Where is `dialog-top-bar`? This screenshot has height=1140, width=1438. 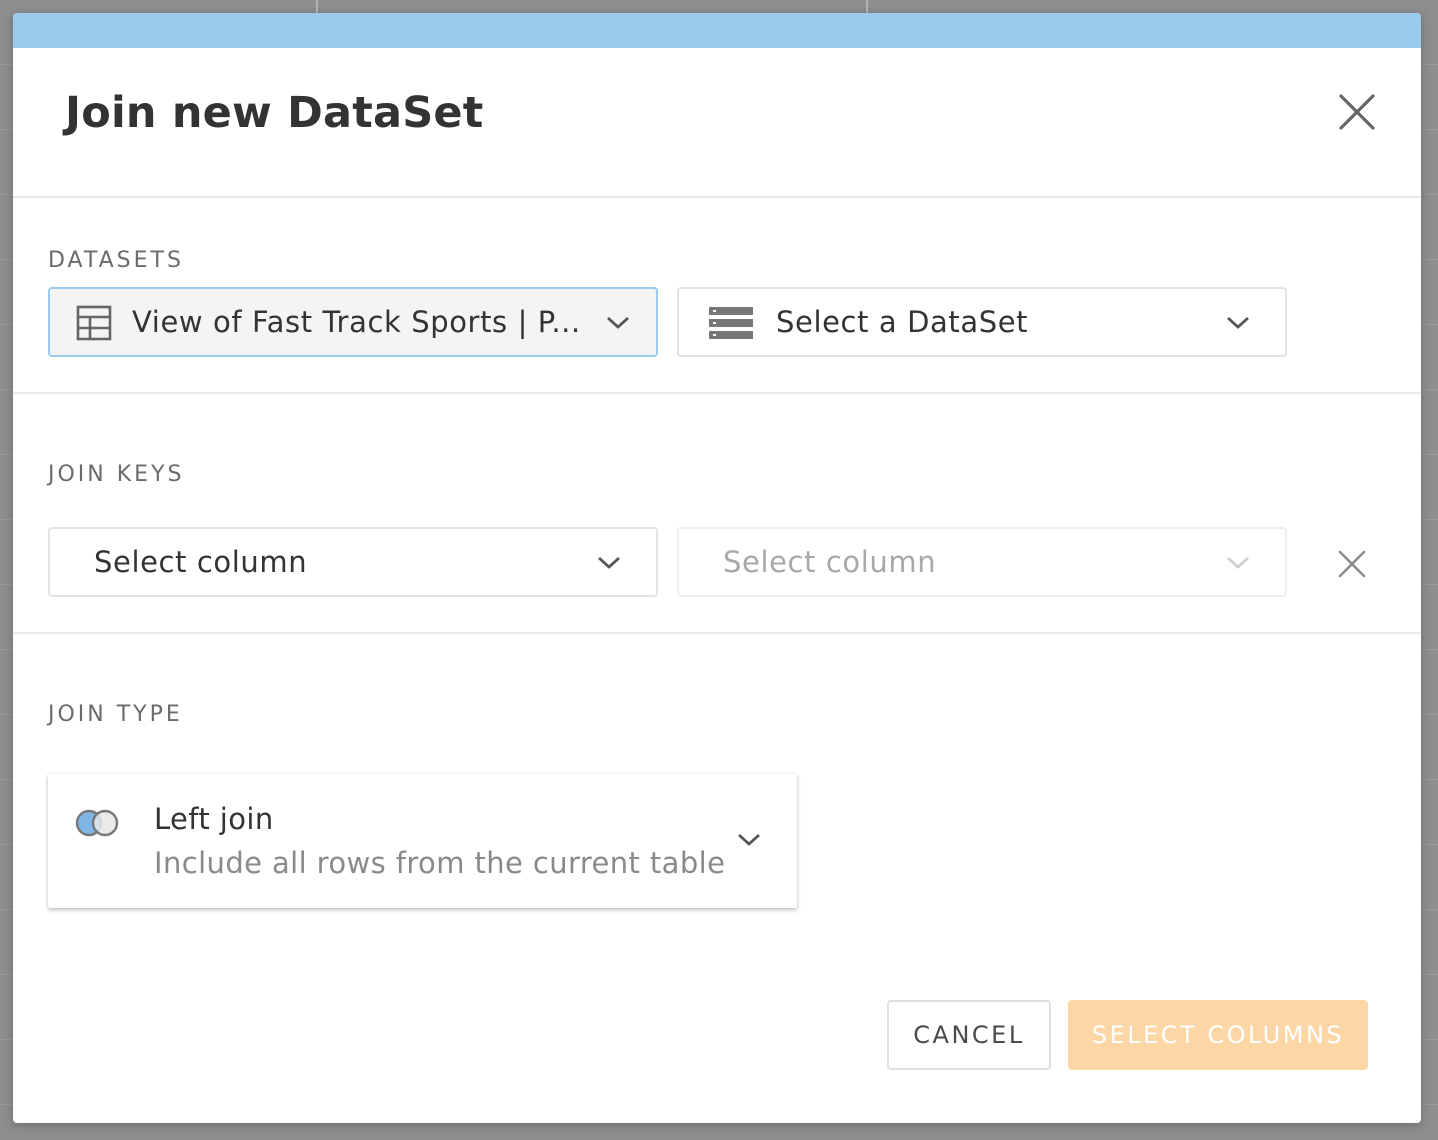
dialog-top-bar is located at coordinates (717, 30).